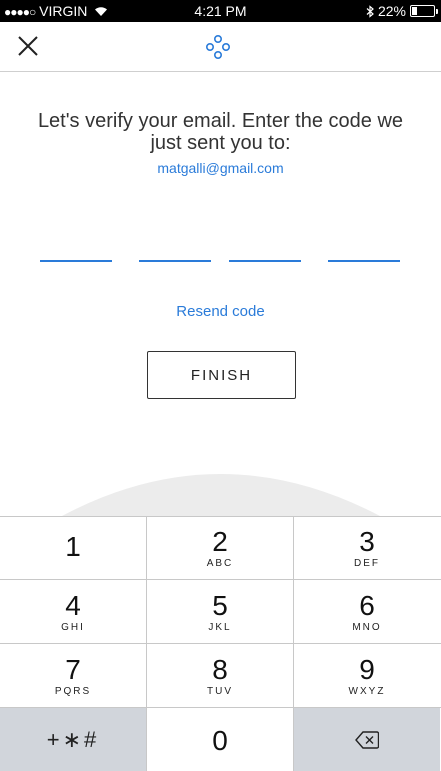 Image resolution: width=441 pixels, height=771 pixels. What do you see at coordinates (367, 691) in the screenshot?
I see `key-letters: WXYZ` at bounding box center [367, 691].